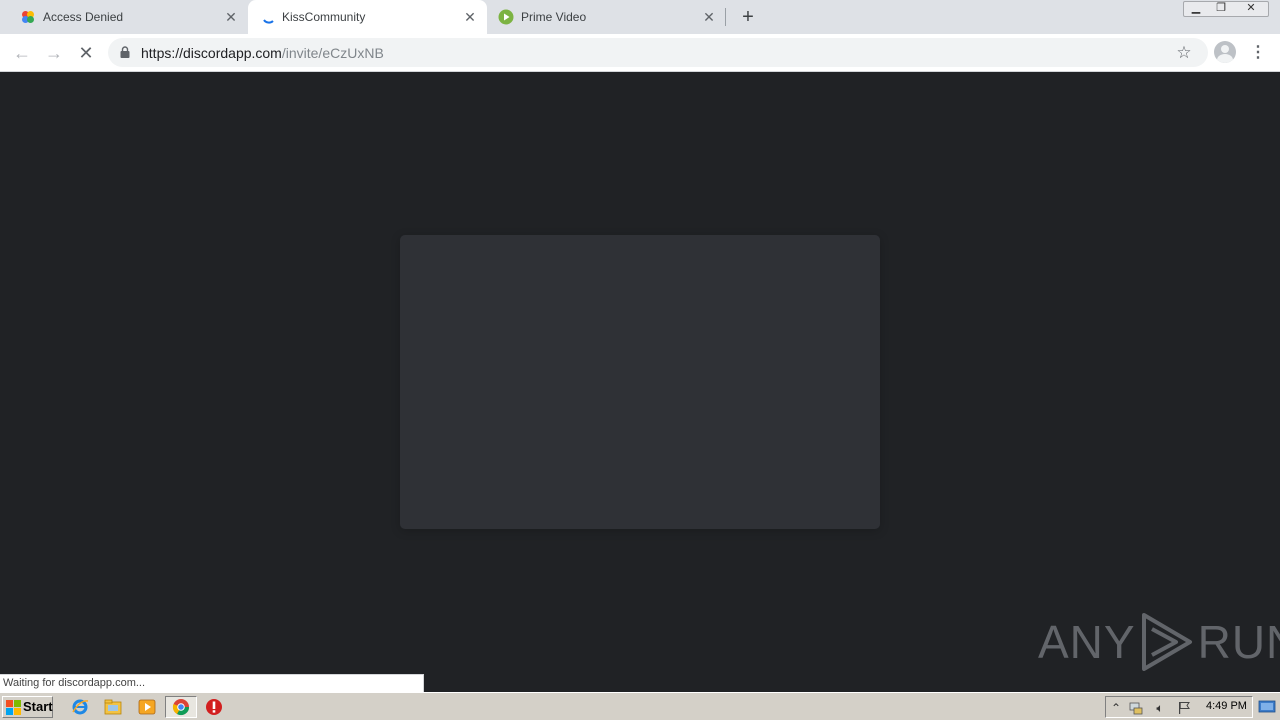 This screenshot has width=1280, height=720. What do you see at coordinates (1238, 642) in the screenshot?
I see `watermark-right: RUN` at bounding box center [1238, 642].